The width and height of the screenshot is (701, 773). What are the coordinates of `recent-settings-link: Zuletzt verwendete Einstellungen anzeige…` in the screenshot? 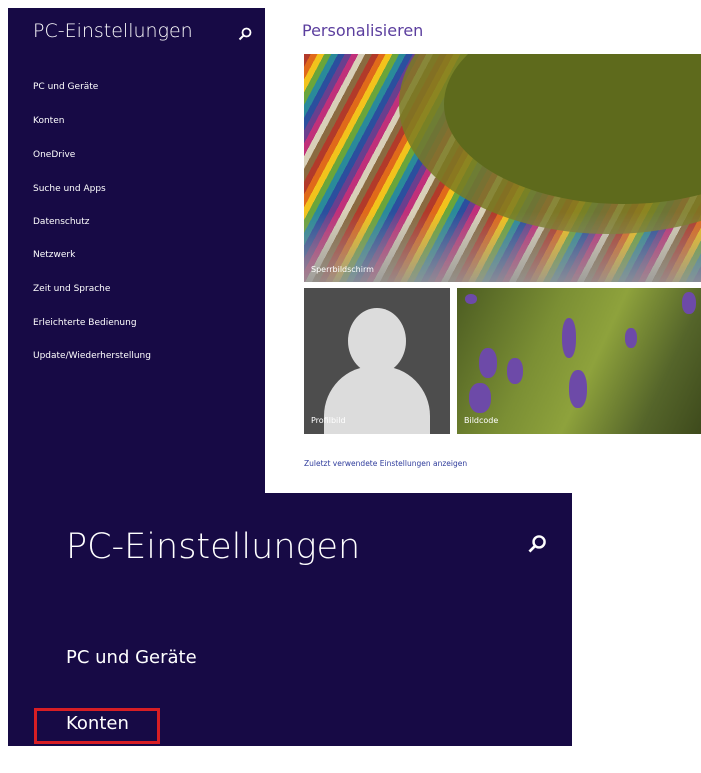 It's located at (385, 463).